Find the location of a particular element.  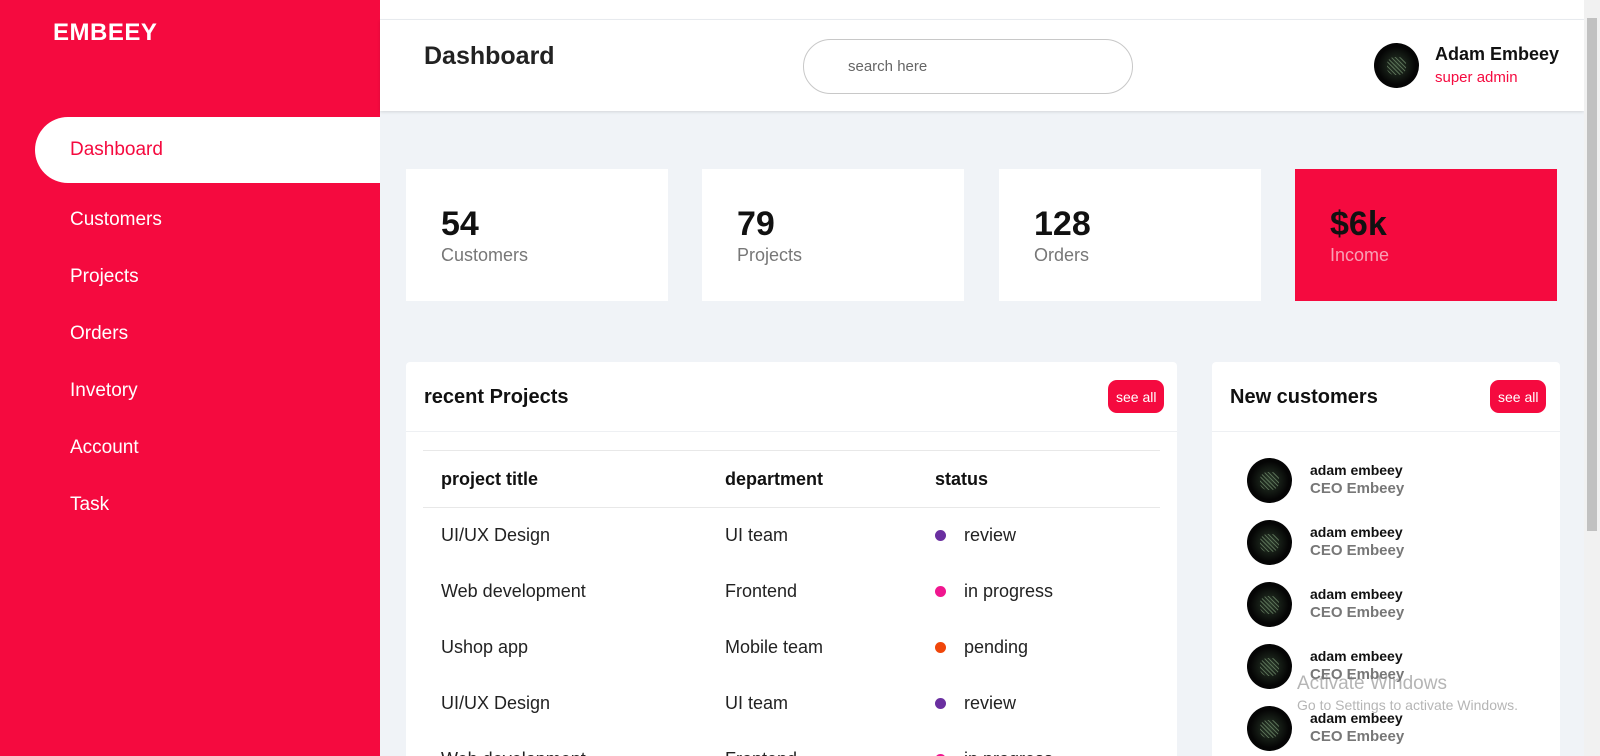

sidebar-item-dashboard: Dashboard is located at coordinates (207, 150).